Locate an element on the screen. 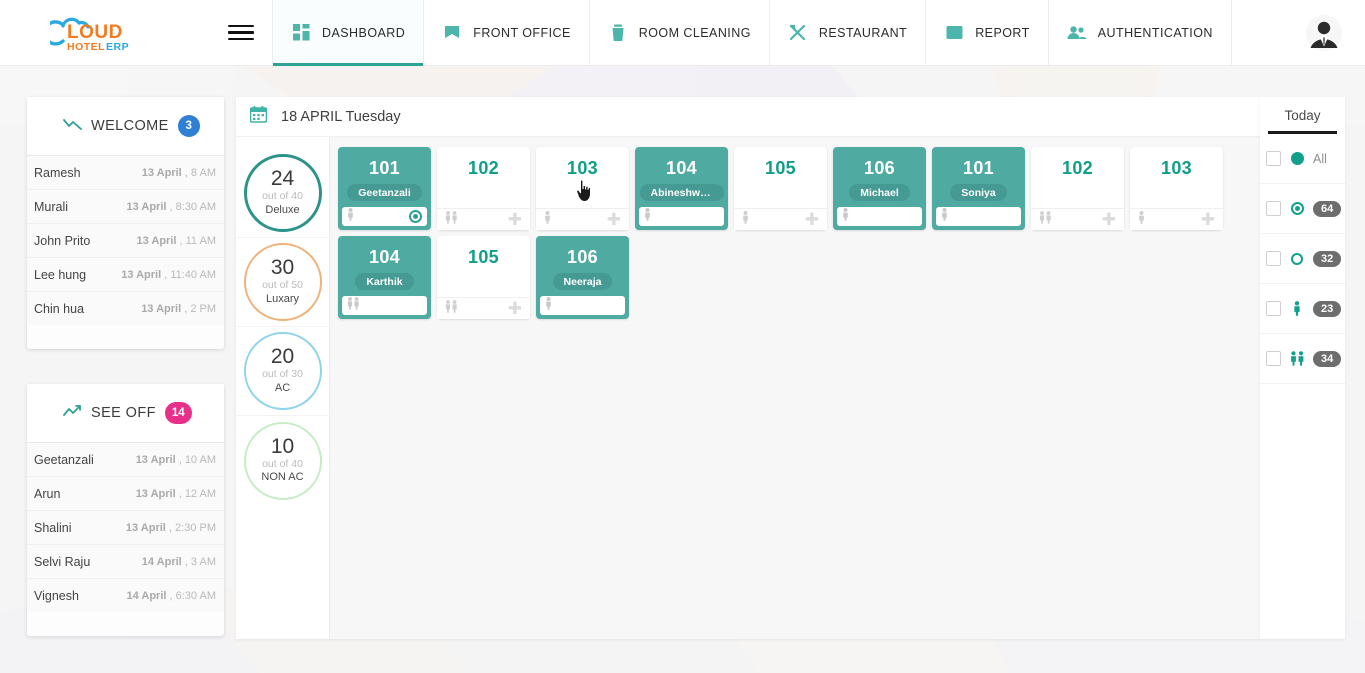  list-item: Shalini 13 April , 2:30 PM is located at coordinates (125, 527).